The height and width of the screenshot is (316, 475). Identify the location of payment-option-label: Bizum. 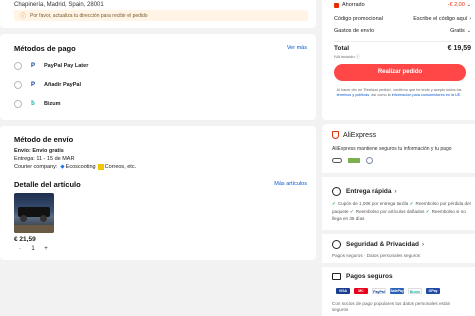
(52, 104).